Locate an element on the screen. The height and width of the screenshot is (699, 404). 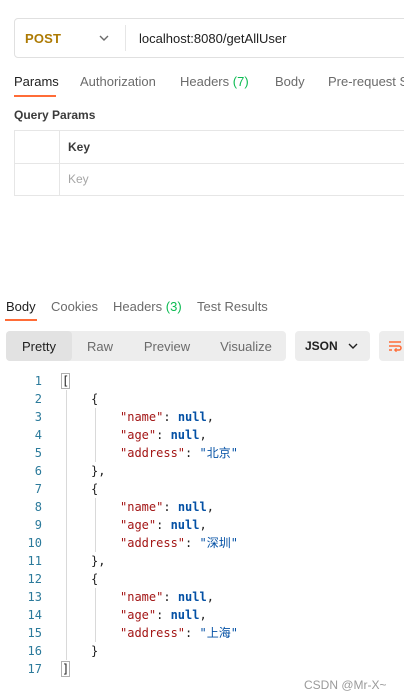
code-text: ] is located at coordinates (65, 669).